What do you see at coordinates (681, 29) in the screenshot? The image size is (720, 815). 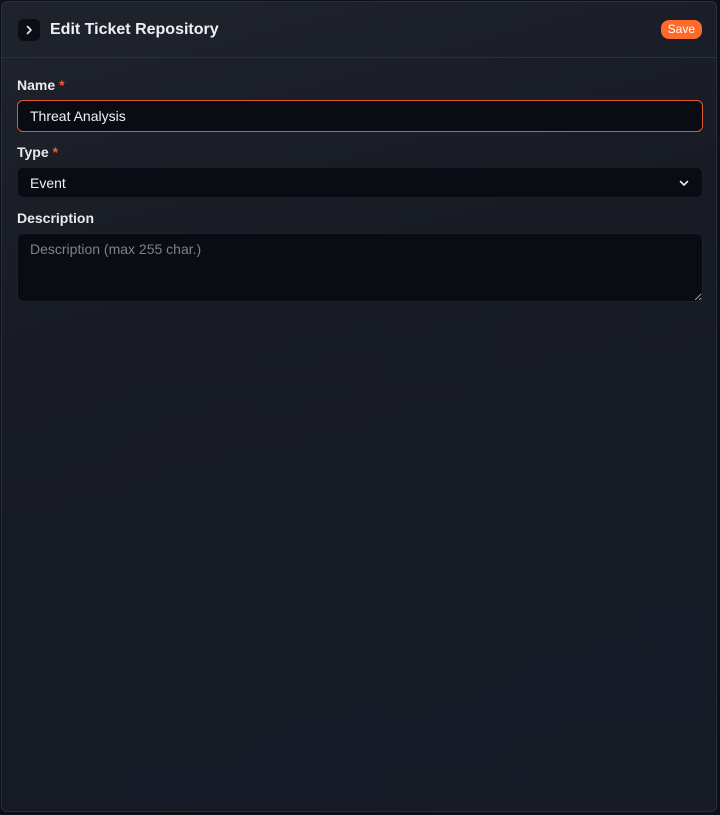 I see `save-button: Save` at bounding box center [681, 29].